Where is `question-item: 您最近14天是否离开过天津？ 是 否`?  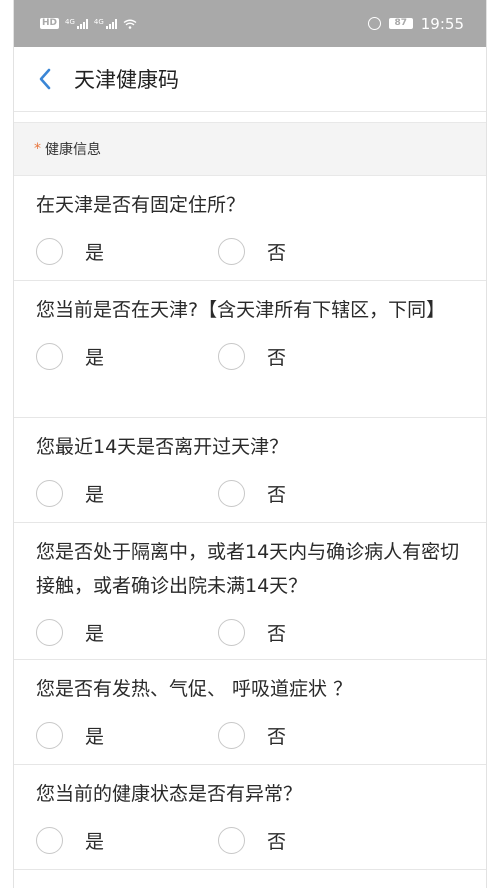 question-item: 您最近14天是否离开过天津？ 是 否 is located at coordinates (250, 470).